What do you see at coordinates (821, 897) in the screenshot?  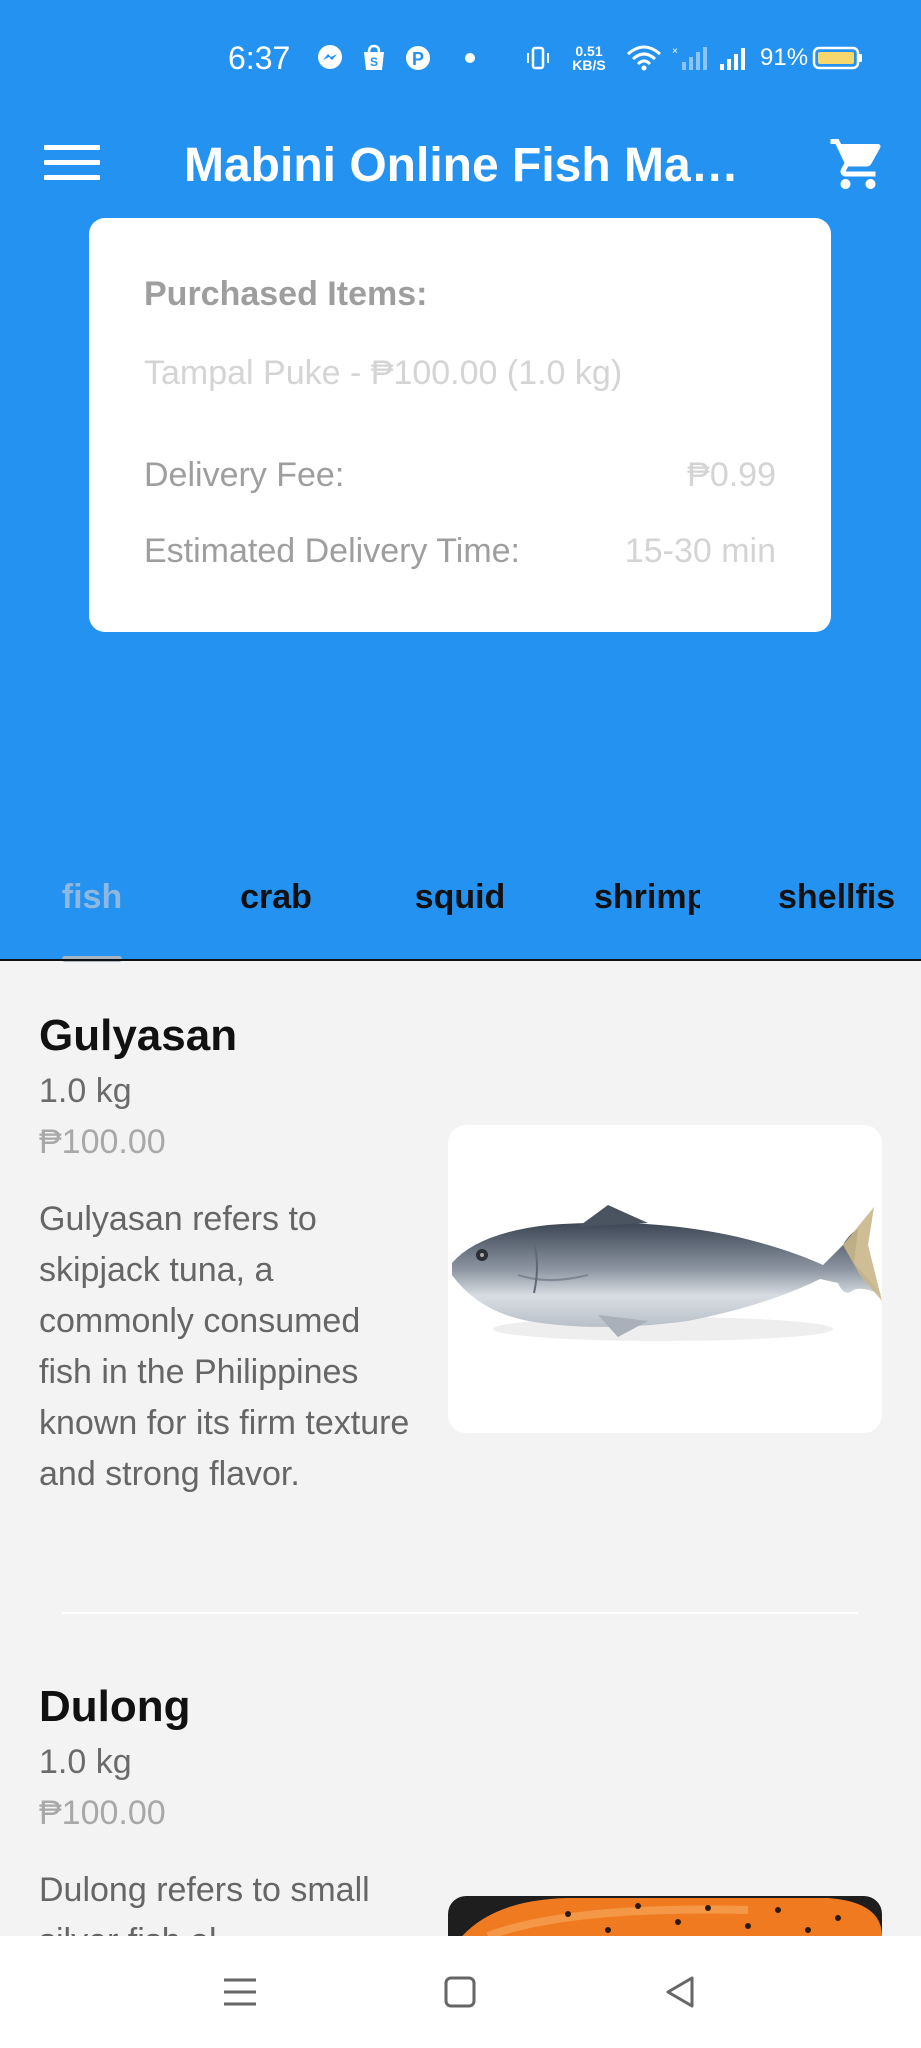 I see `tab-shellfish: shellfish` at bounding box center [821, 897].